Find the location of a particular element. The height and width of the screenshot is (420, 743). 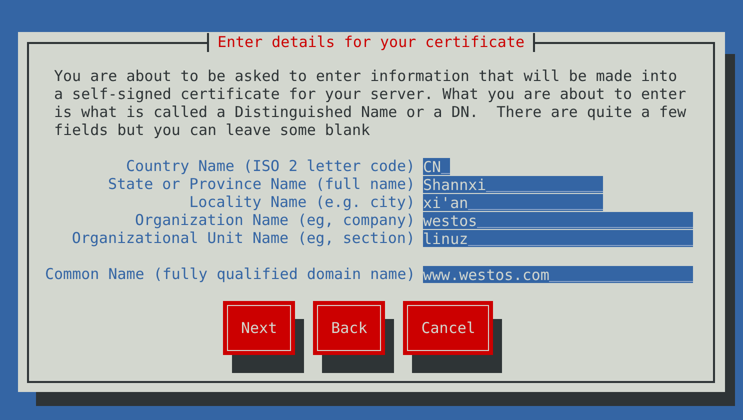

dialog-message: You are about to be asked to enter information that will be made into a self-signed certificate for your server. What you are about to enter is what is called a Distinguished Name or a DN. There are quite a few fields but you can leave some blank is located at coordinates (371, 103).